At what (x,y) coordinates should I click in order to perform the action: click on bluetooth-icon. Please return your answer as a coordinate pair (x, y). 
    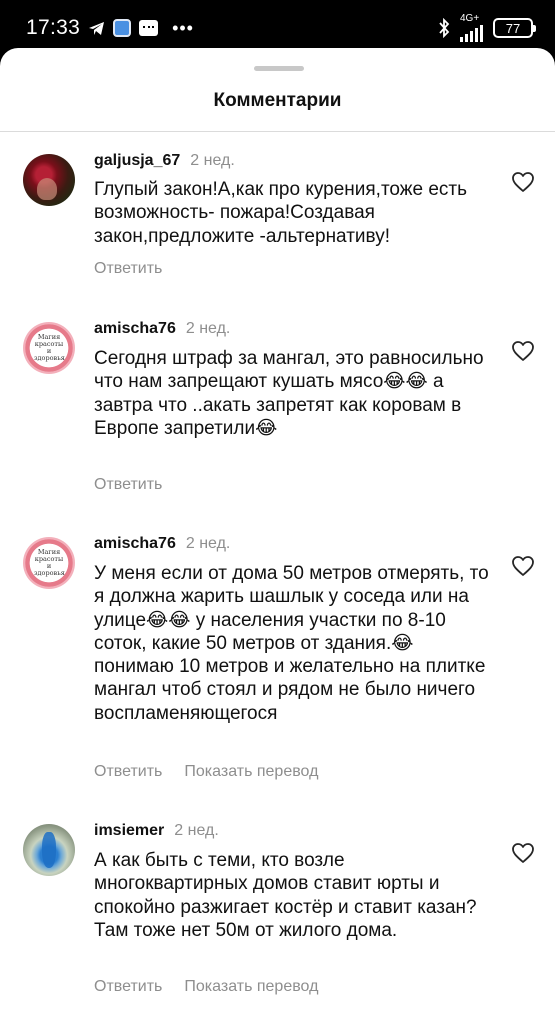
    Looking at the image, I should click on (444, 28).